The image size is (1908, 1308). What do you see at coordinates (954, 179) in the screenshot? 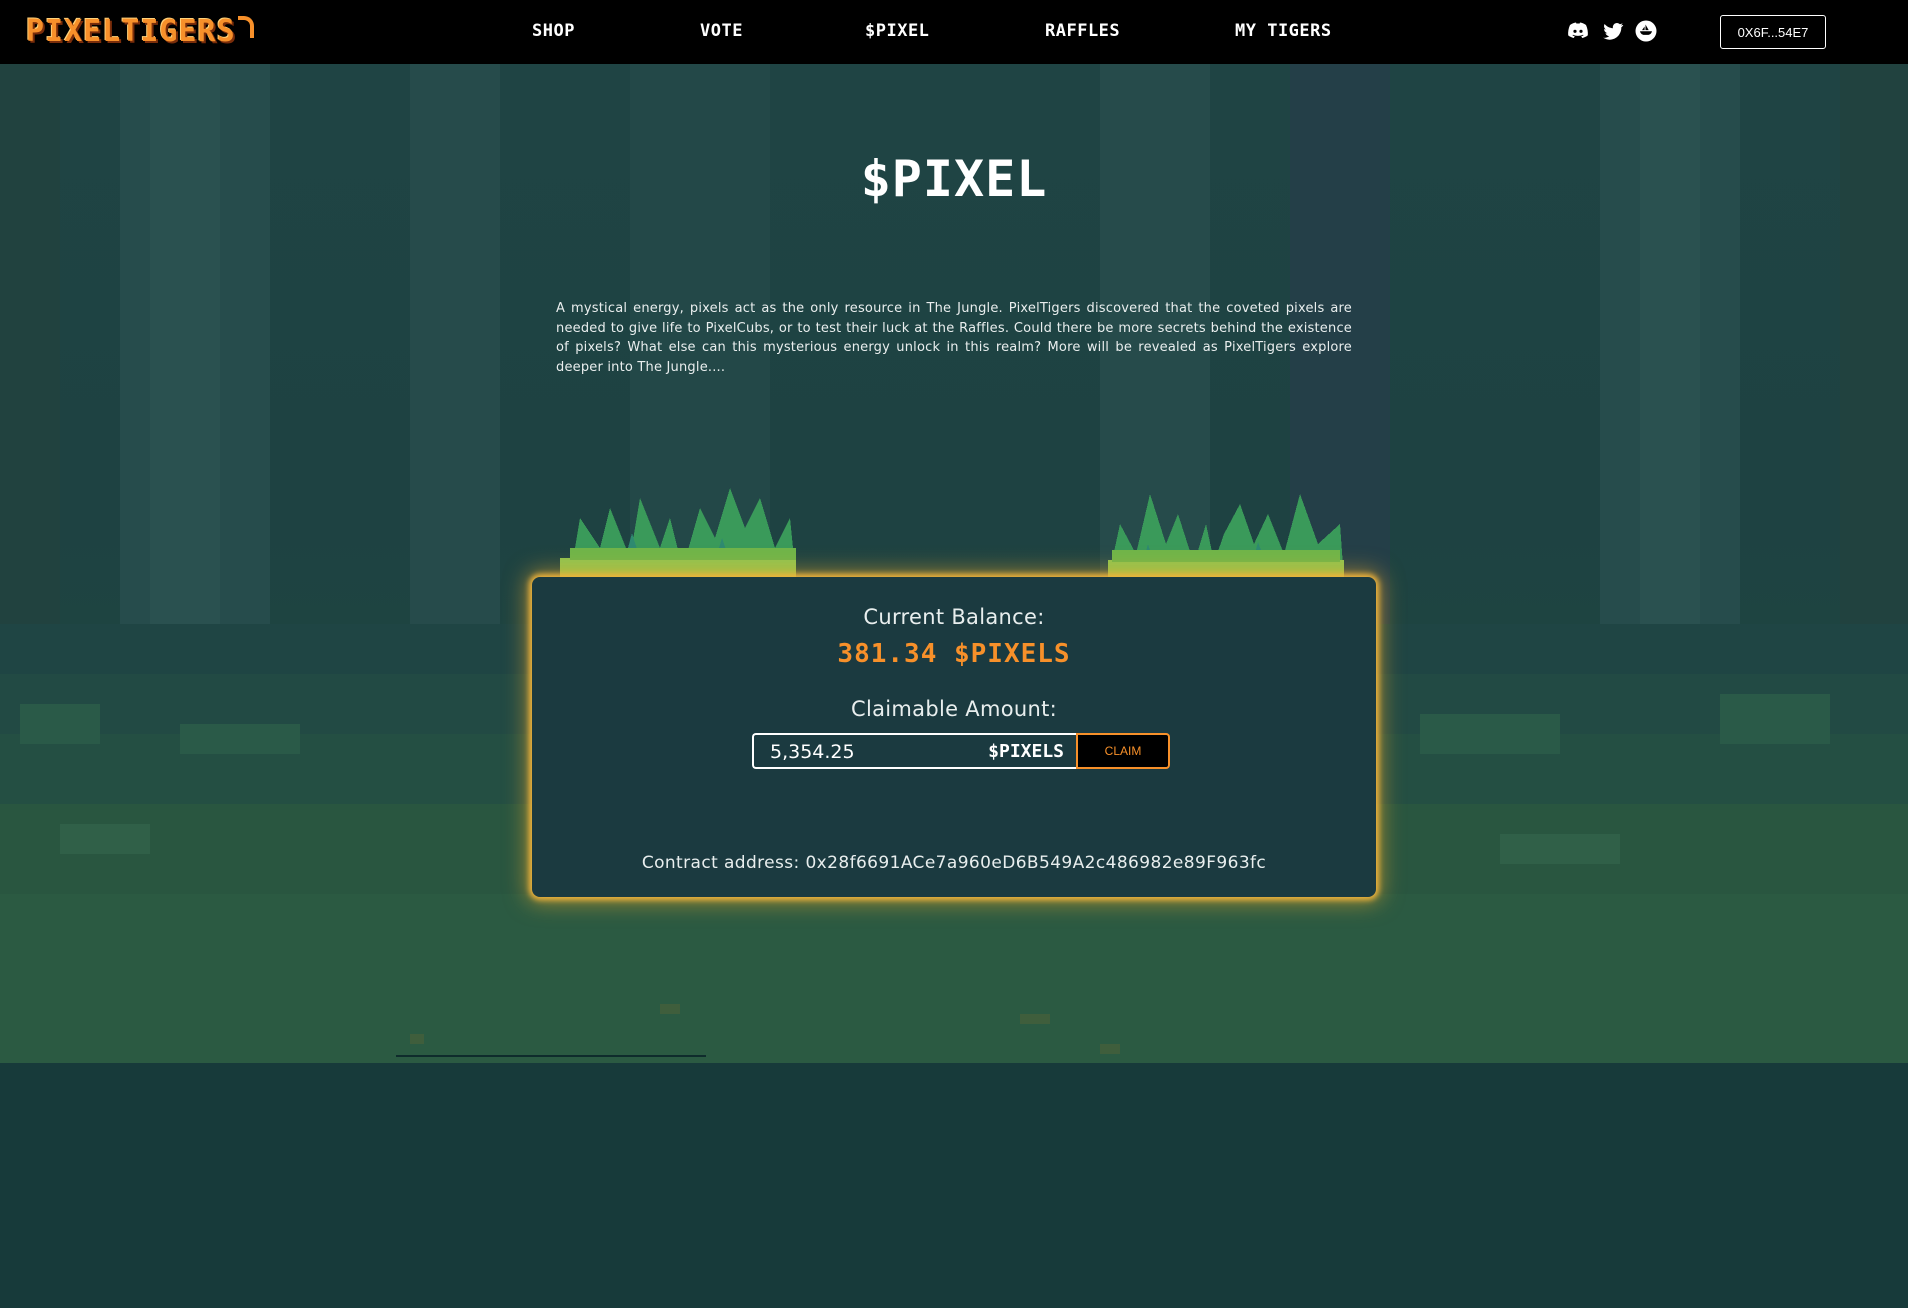
I see `page-title: $PIXEL` at bounding box center [954, 179].